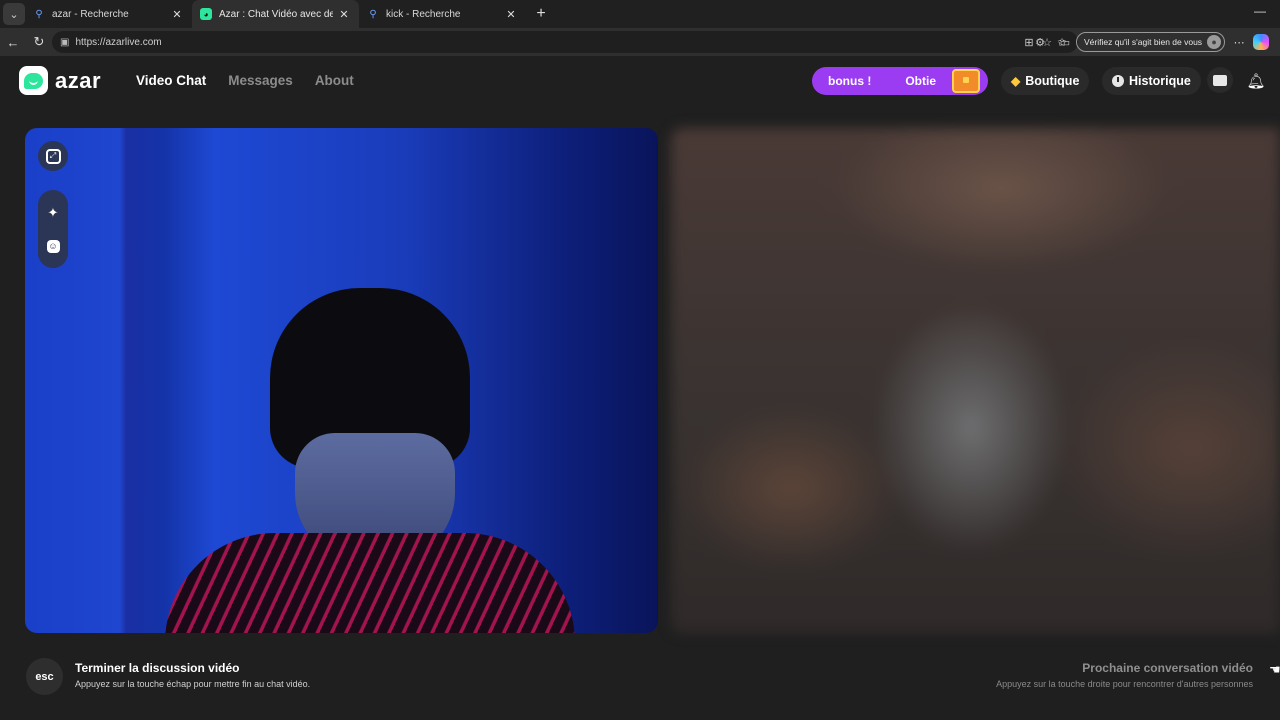  What do you see at coordinates (1062, 42) in the screenshot?
I see `favorites-icon: ✩` at bounding box center [1062, 42].